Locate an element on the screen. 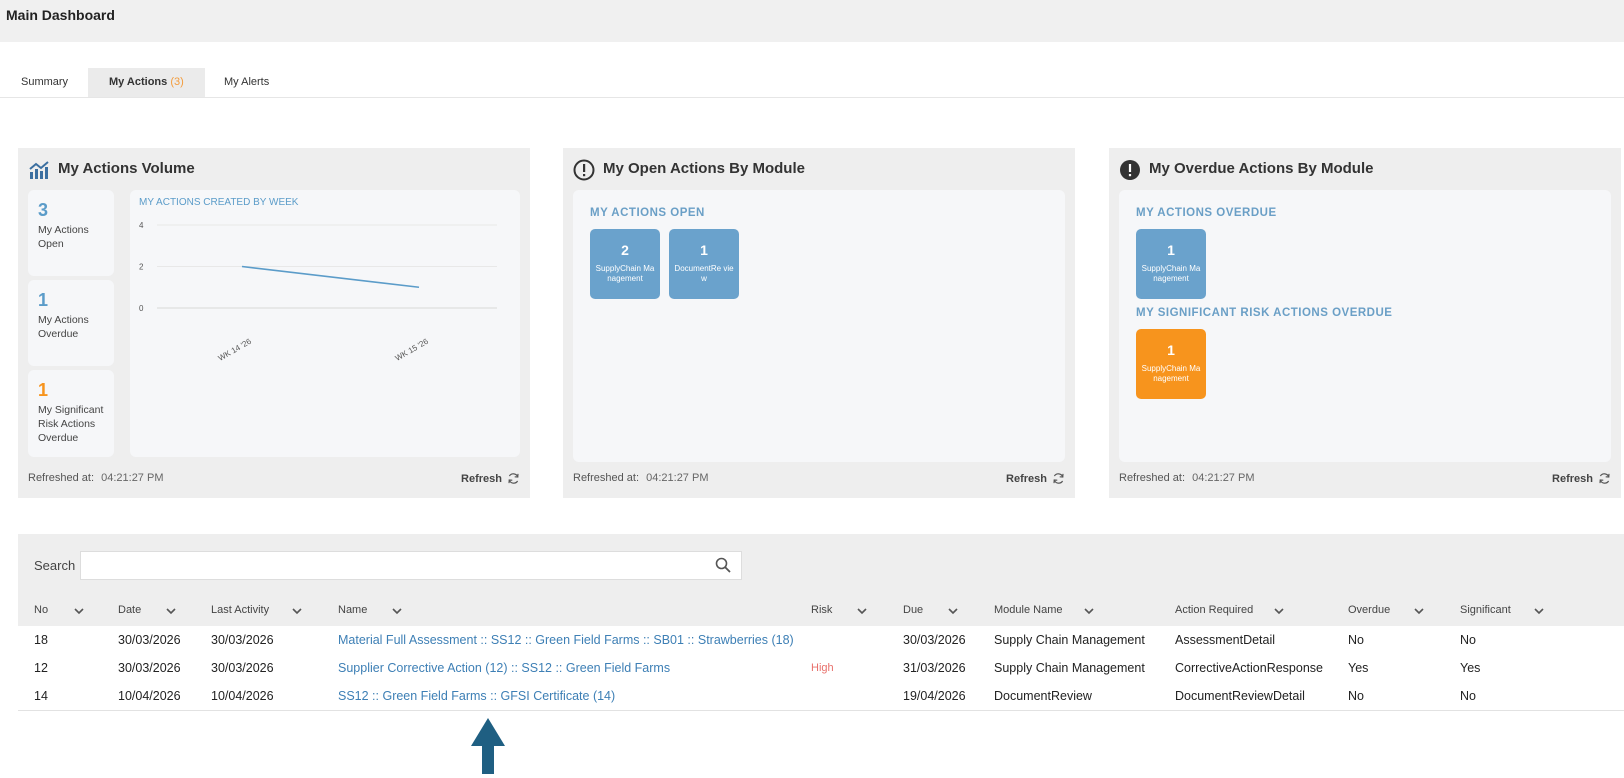 The height and width of the screenshot is (778, 1624). column-header-label: No is located at coordinates (41, 610).